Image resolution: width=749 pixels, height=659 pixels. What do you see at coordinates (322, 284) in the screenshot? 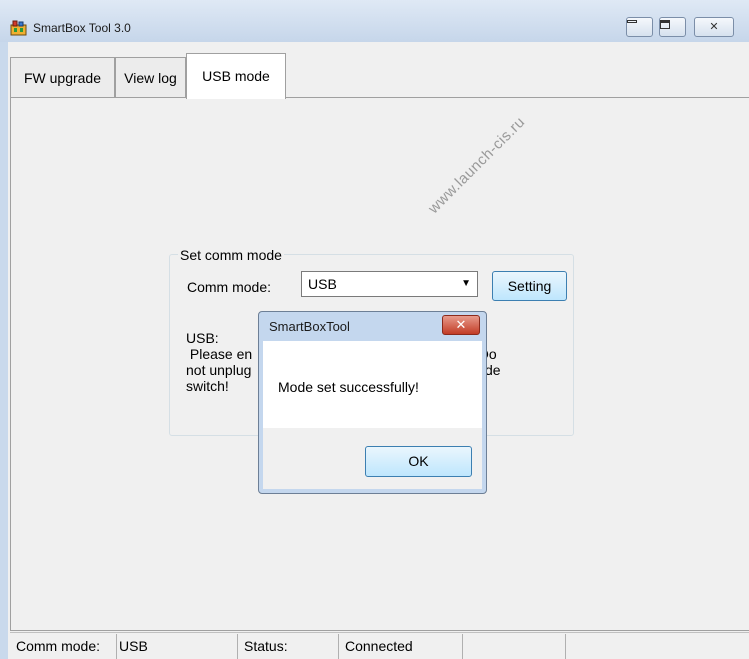
I see `comm-mode-select-value: USB` at bounding box center [322, 284].